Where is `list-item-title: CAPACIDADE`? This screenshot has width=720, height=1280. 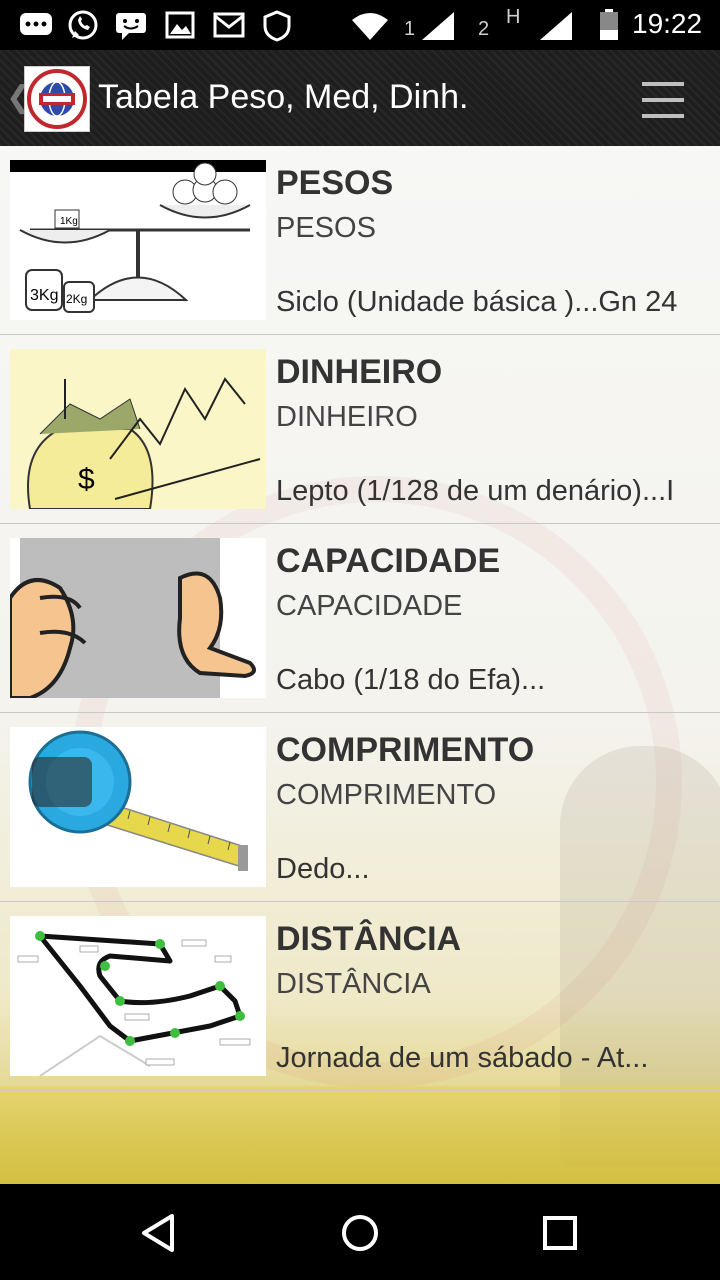 list-item-title: CAPACIDADE is located at coordinates (388, 561).